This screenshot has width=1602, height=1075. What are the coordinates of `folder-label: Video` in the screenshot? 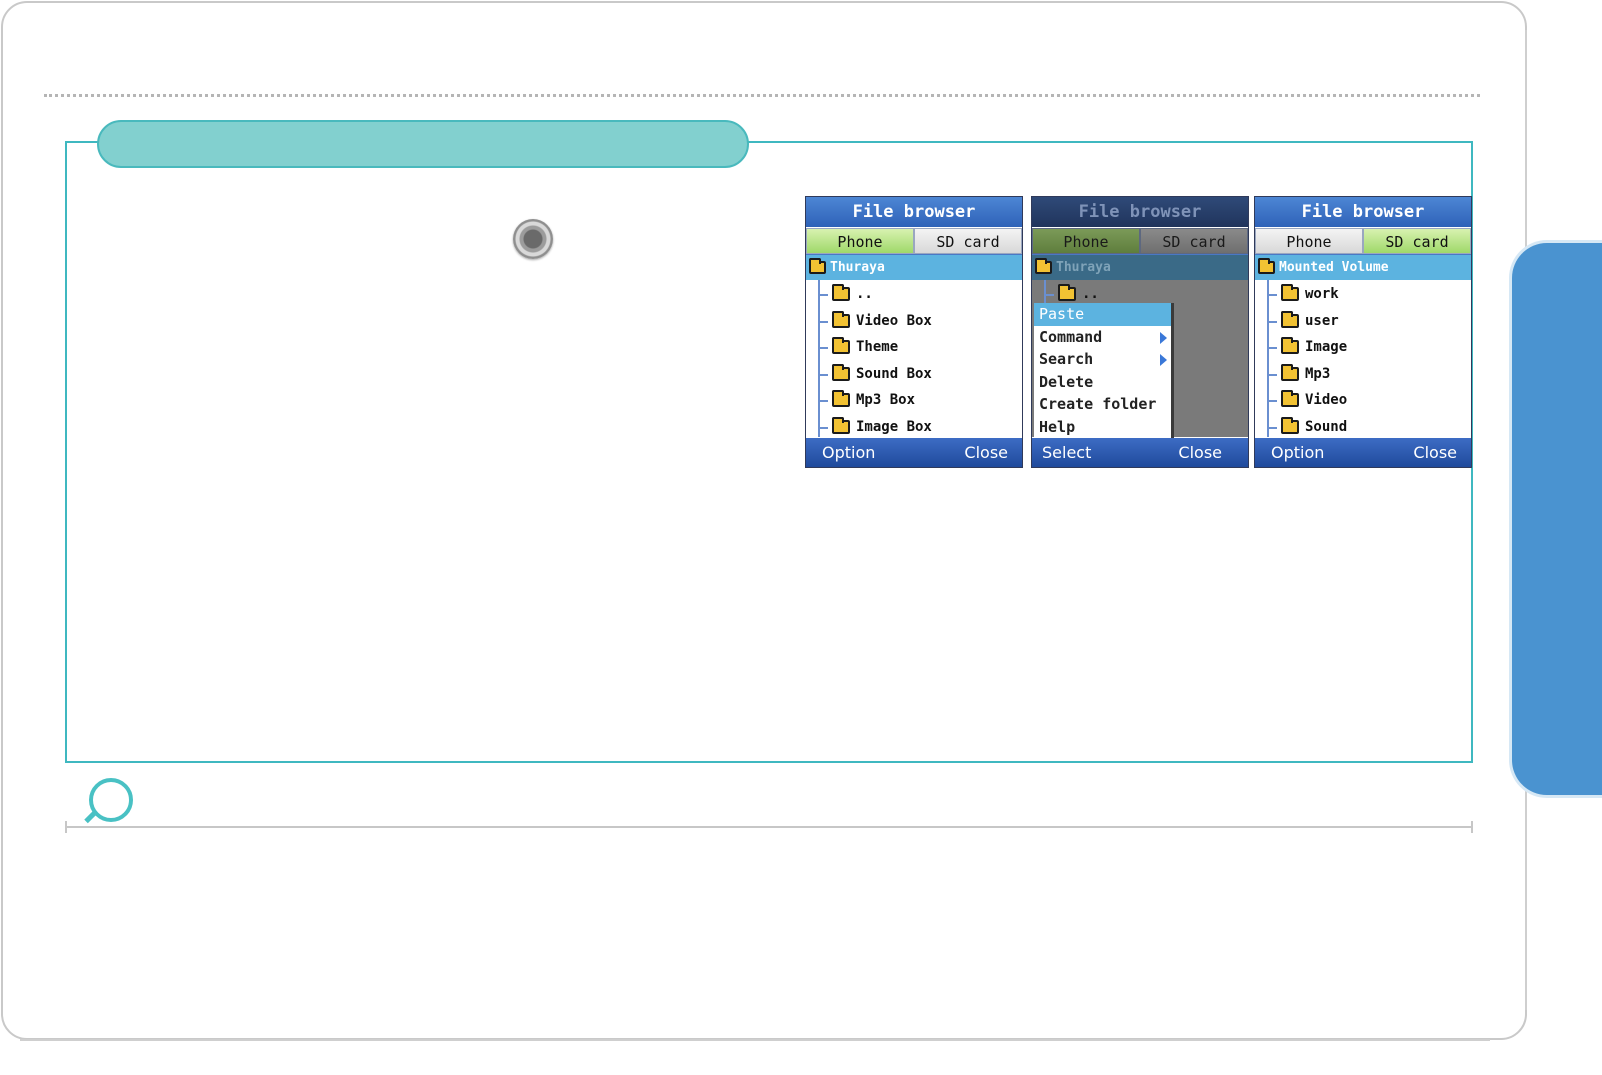 It's located at (1326, 400).